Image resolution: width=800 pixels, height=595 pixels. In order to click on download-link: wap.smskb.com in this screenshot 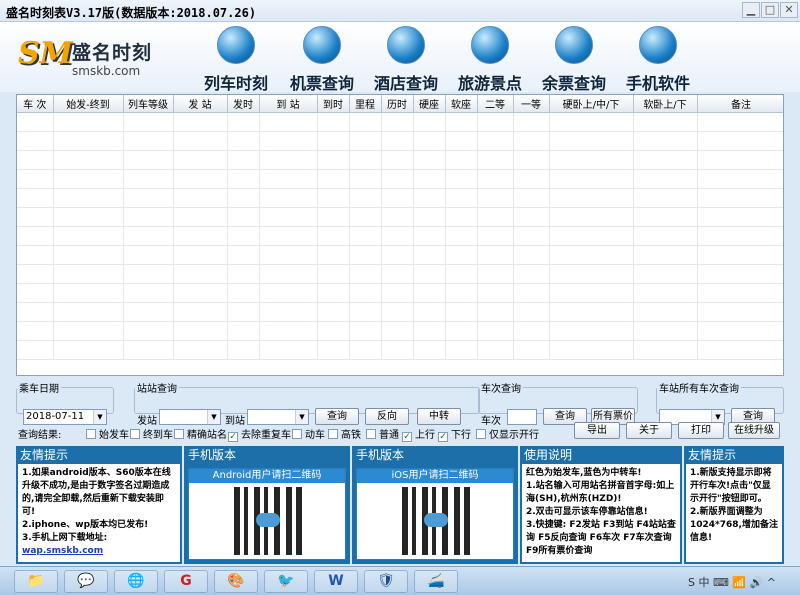, I will do `click(62, 551)`.